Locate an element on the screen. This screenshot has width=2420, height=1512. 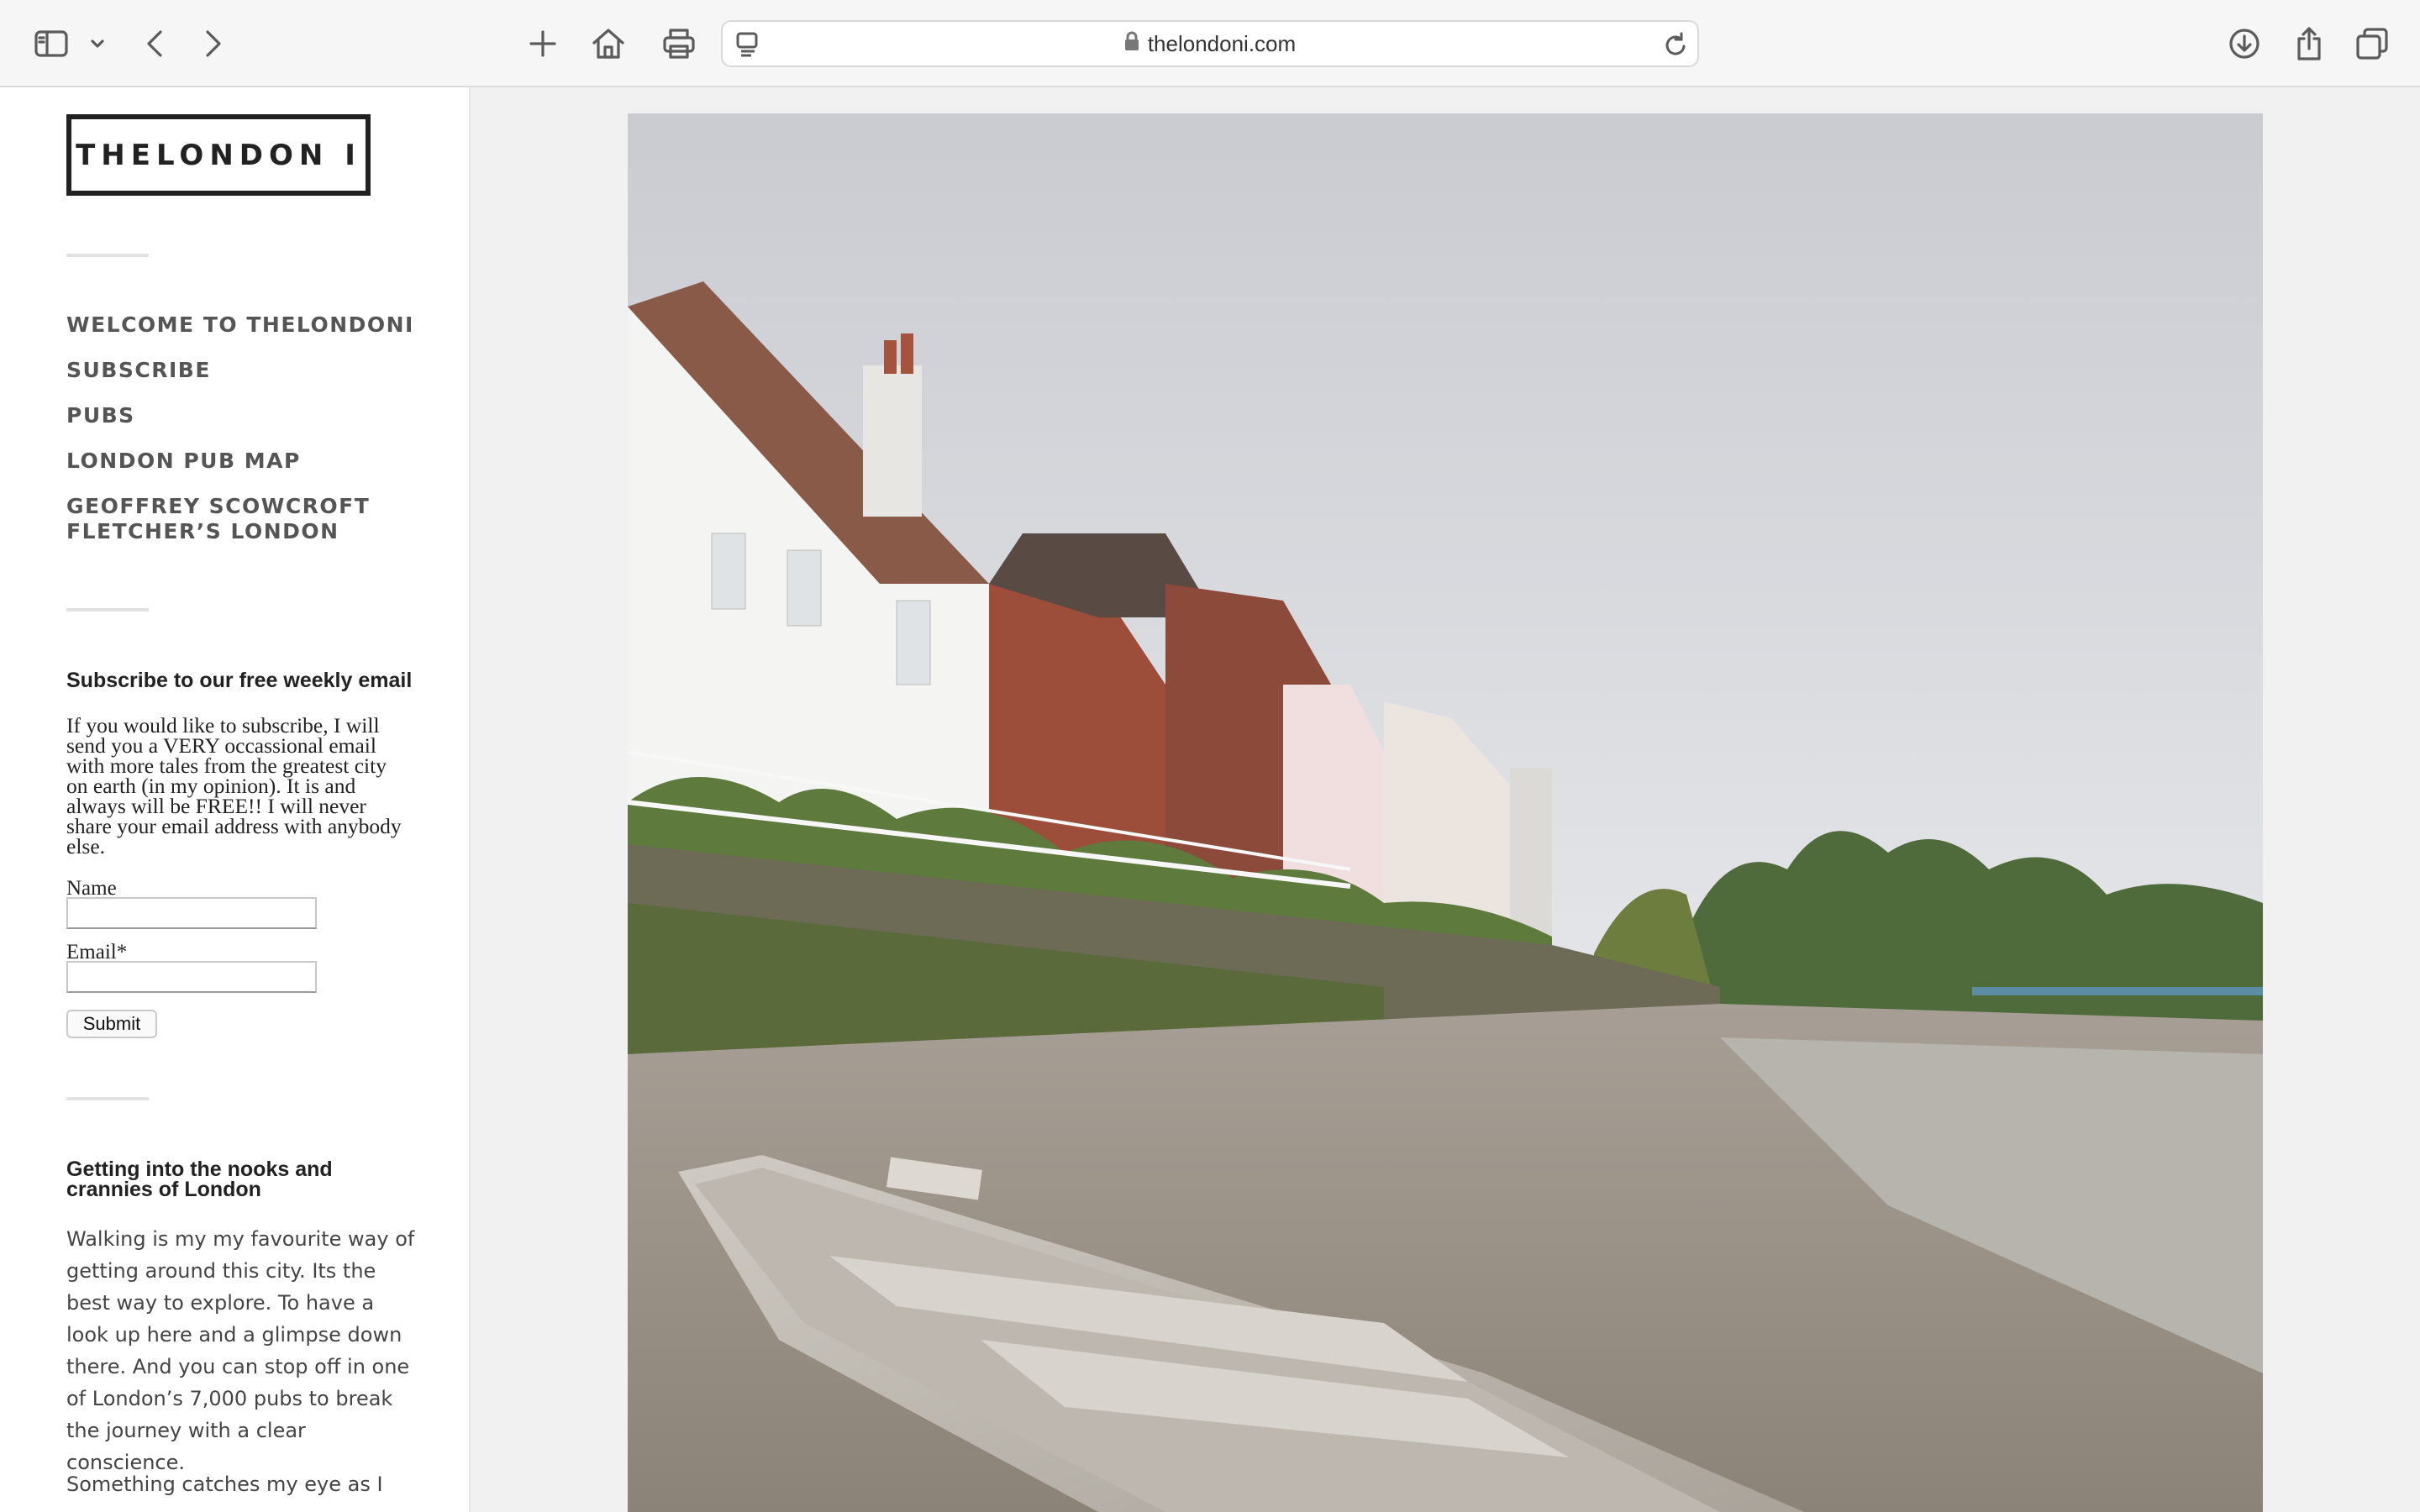
nooks-paragraph-2: Something catches my eye as I is located at coordinates (225, 1484).